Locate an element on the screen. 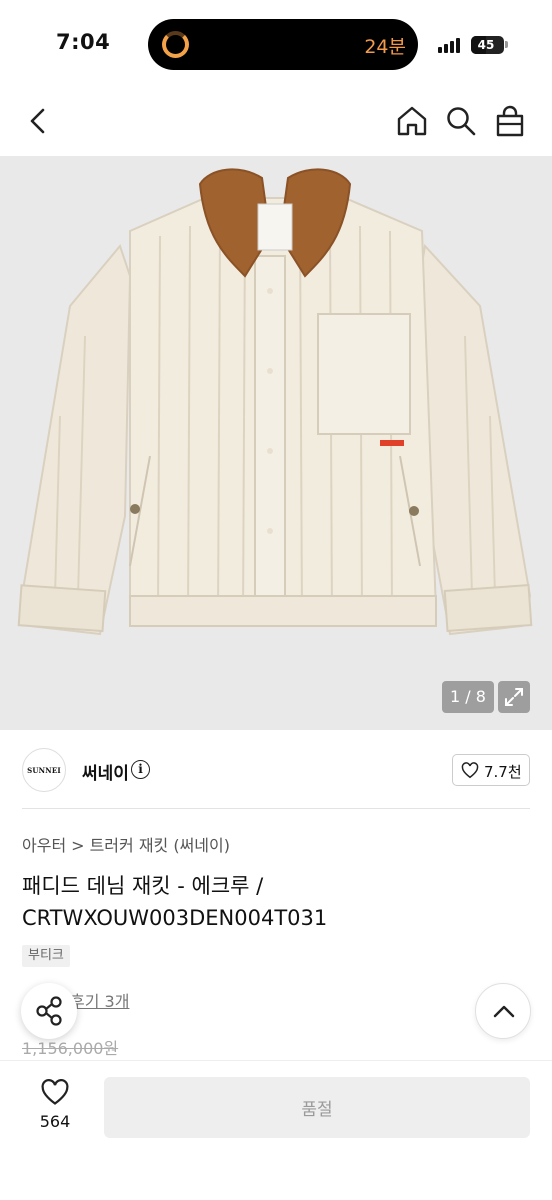  review-link: 후기 3개 is located at coordinates (99, 1000).